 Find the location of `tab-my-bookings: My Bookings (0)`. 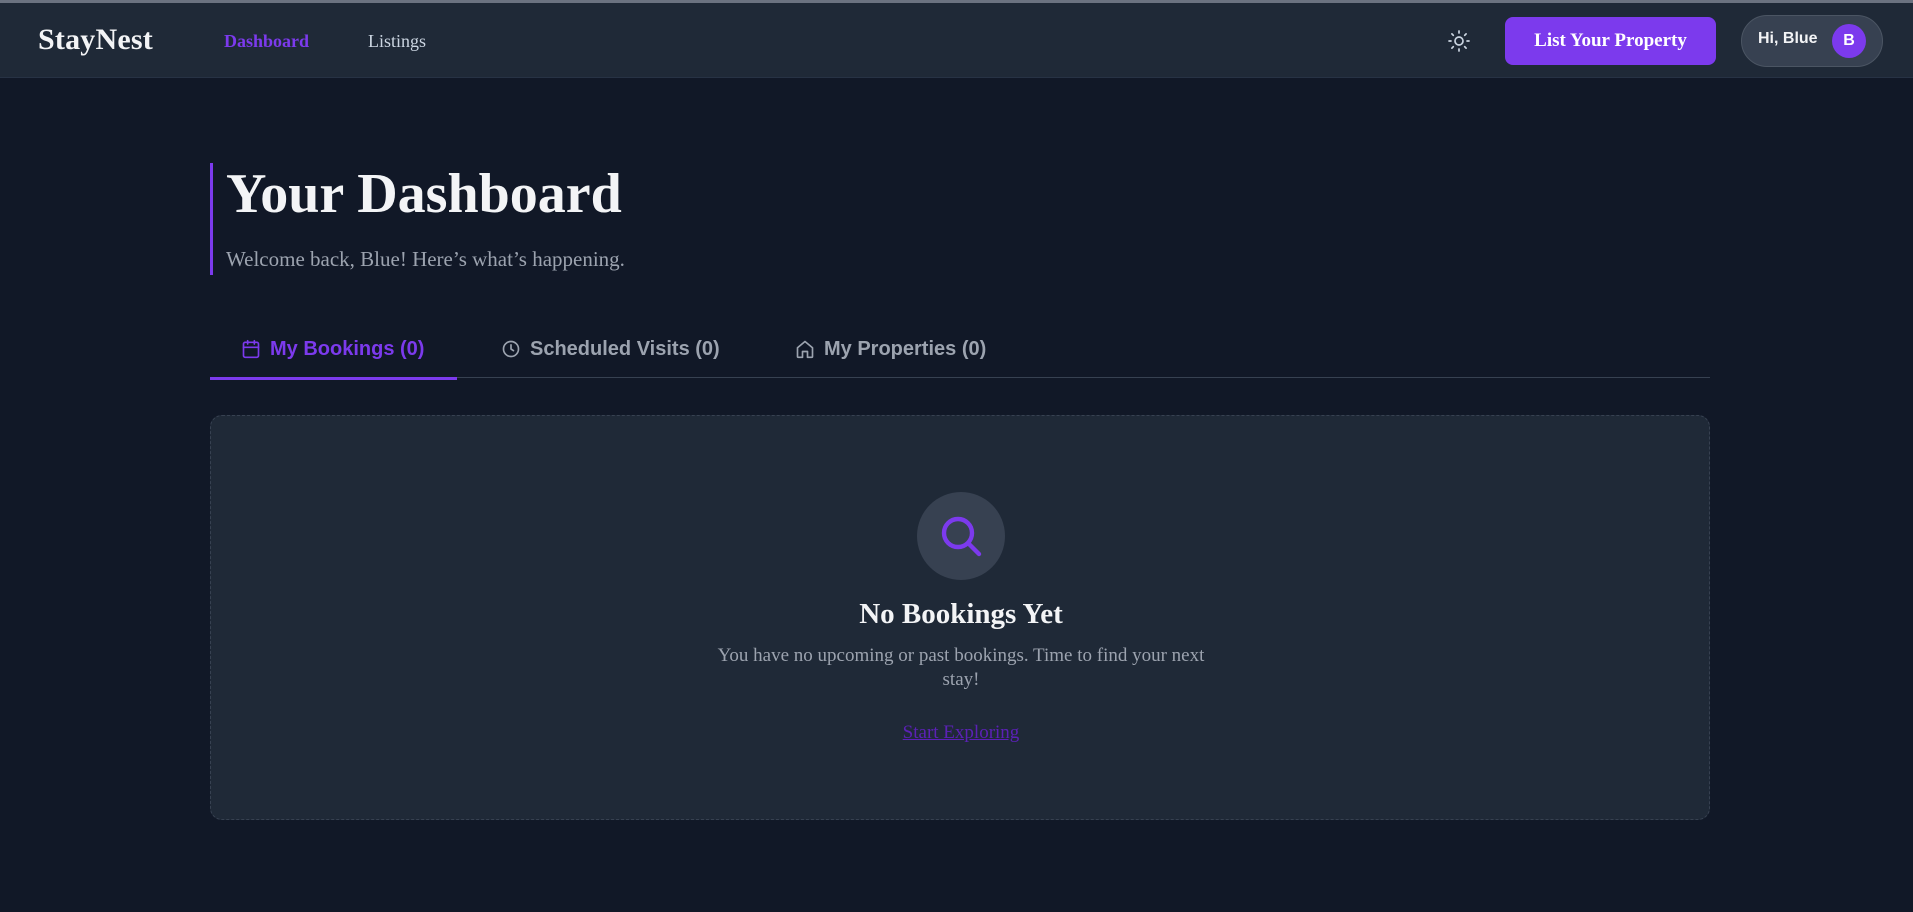

tab-my-bookings: My Bookings (0) is located at coordinates (333, 350).